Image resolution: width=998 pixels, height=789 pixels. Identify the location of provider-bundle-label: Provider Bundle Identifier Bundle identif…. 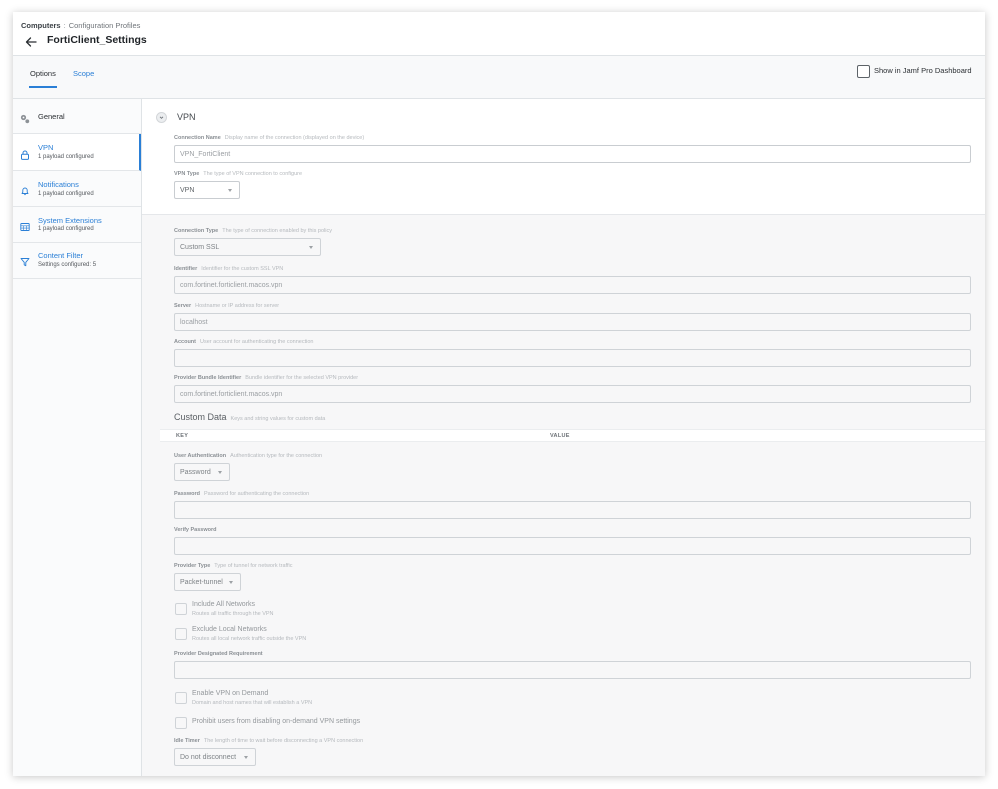
(266, 378).